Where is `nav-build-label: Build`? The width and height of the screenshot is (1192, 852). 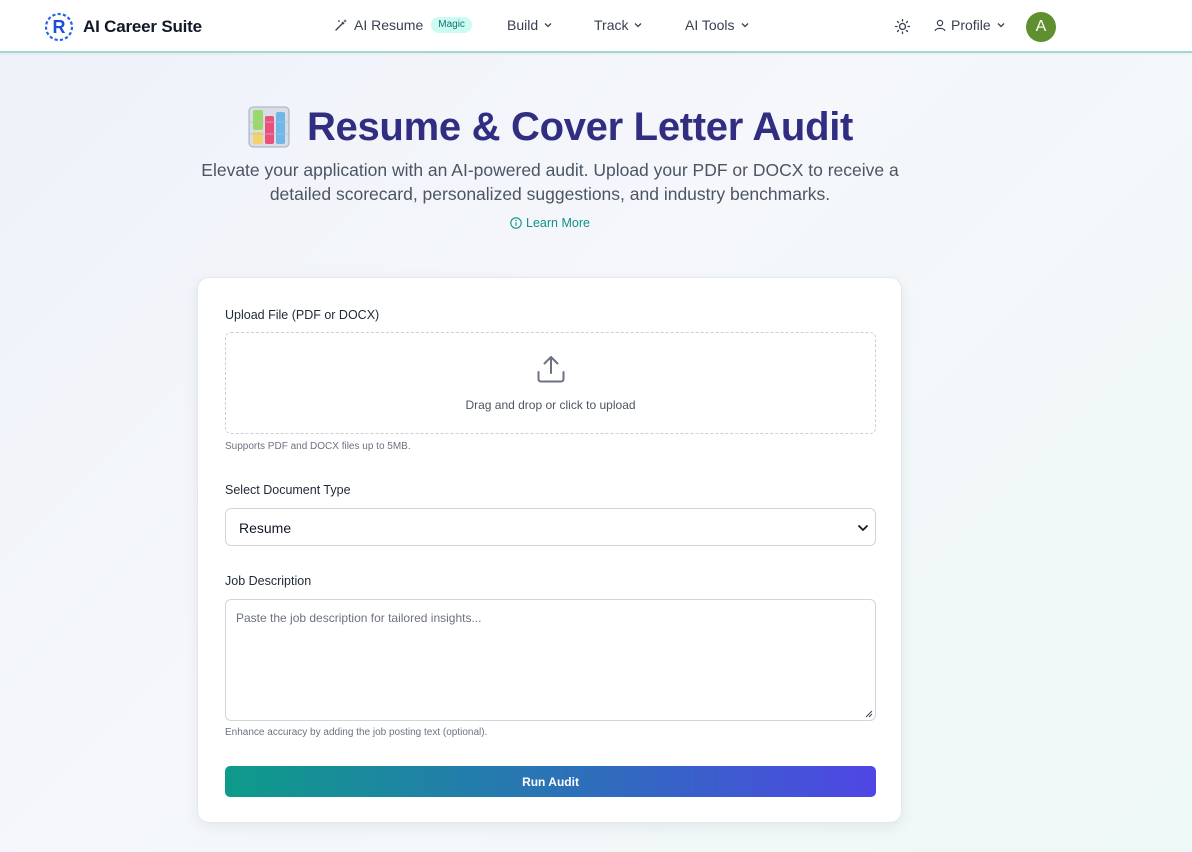
nav-build-label: Build is located at coordinates (523, 25).